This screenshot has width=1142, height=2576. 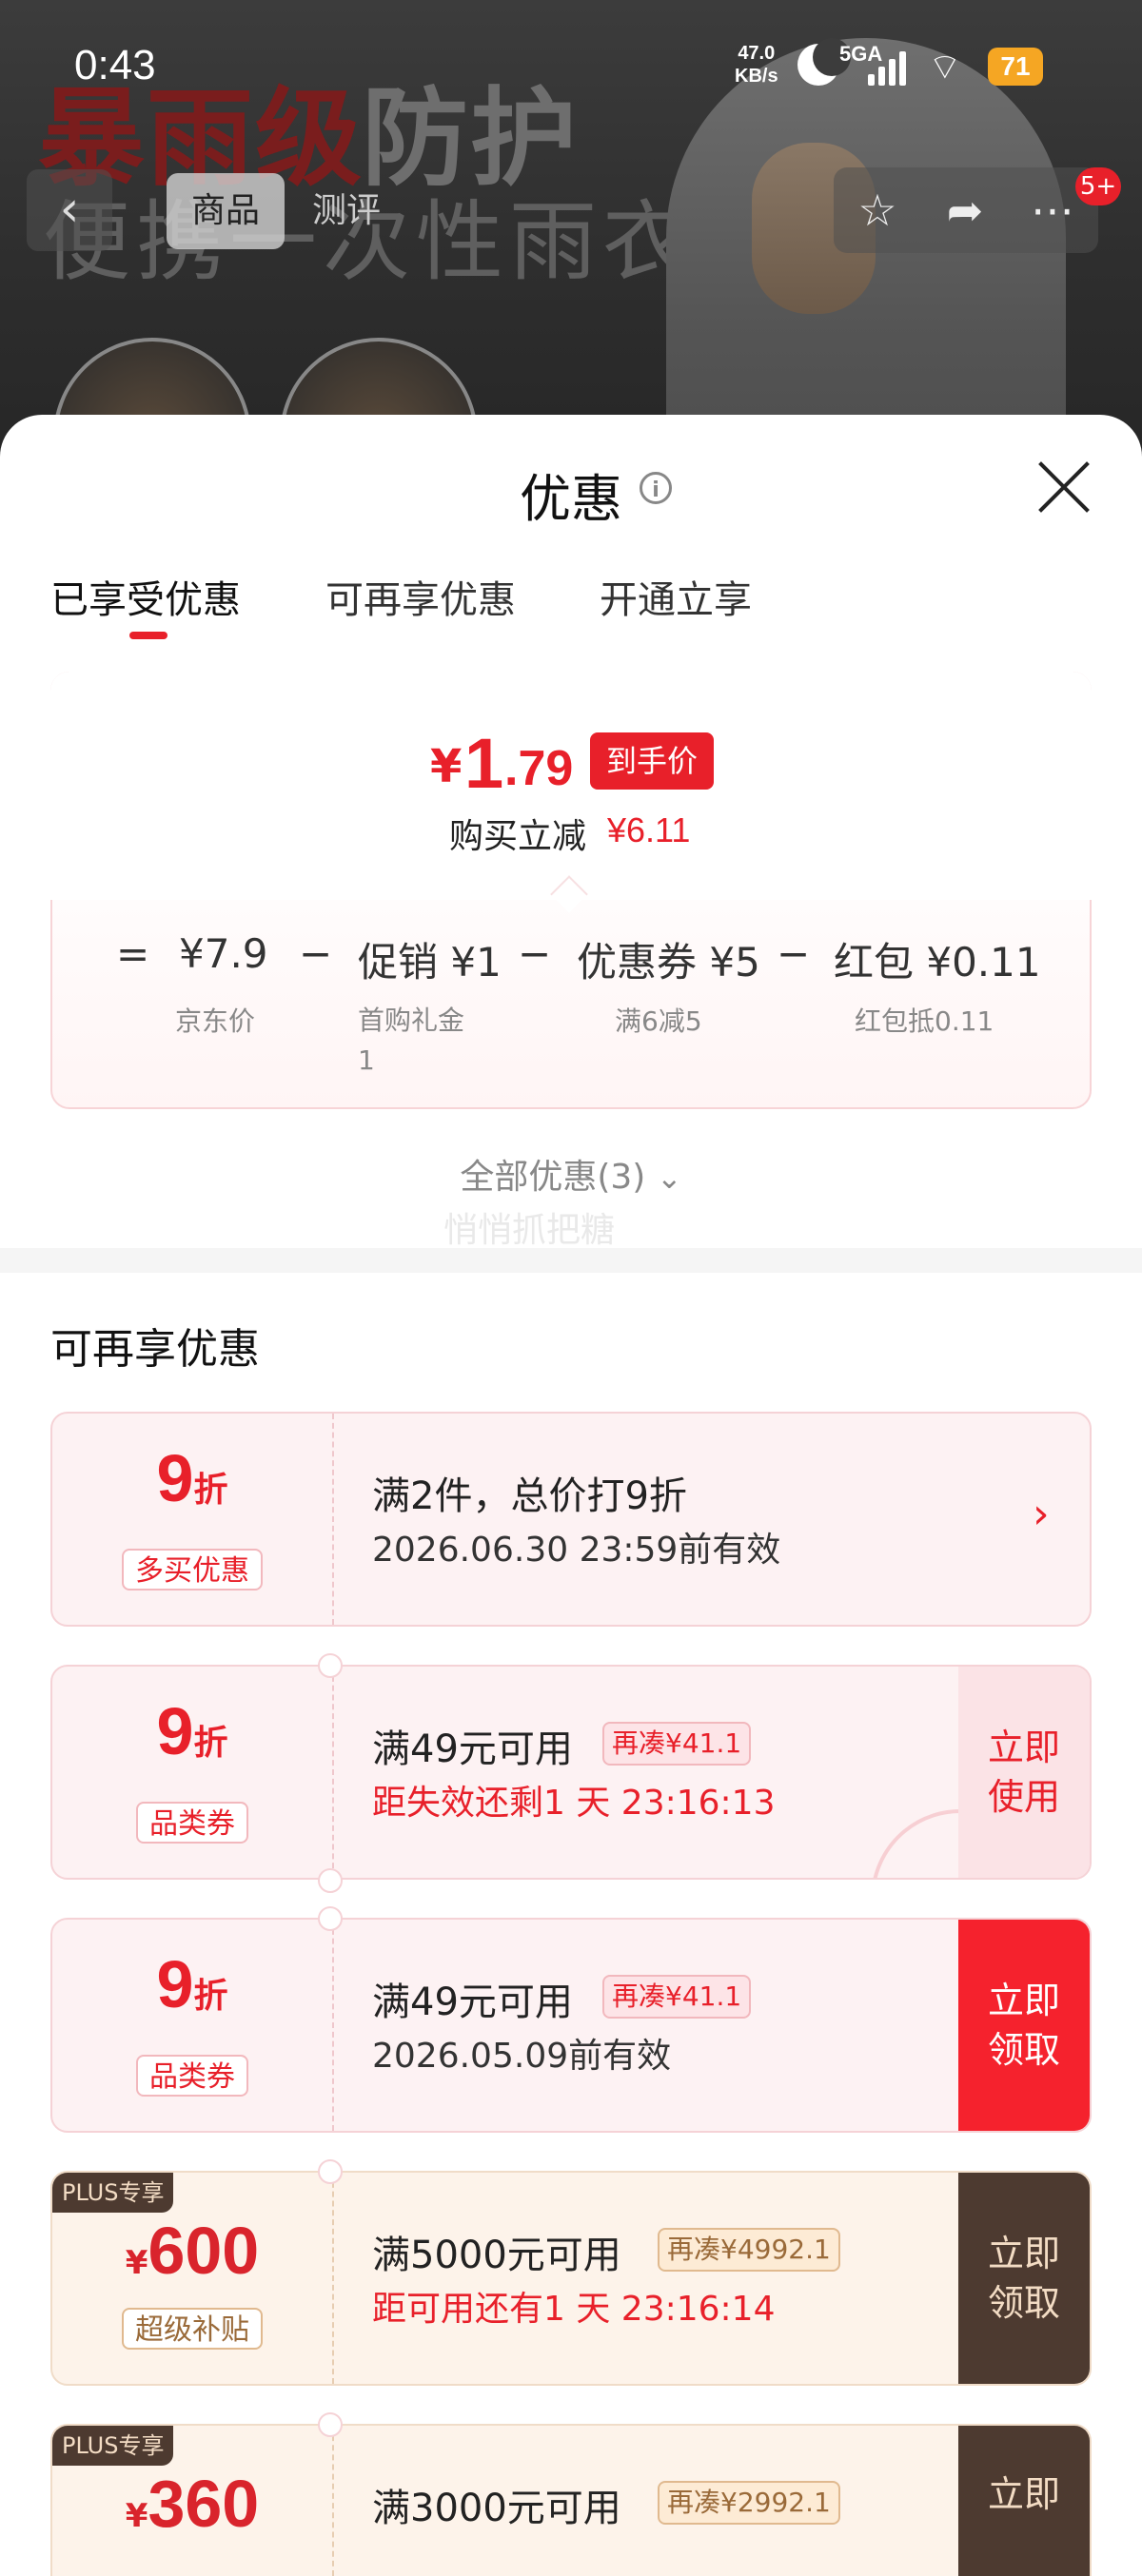 What do you see at coordinates (676, 597) in the screenshot?
I see `tab-activate-offers: 开通立享` at bounding box center [676, 597].